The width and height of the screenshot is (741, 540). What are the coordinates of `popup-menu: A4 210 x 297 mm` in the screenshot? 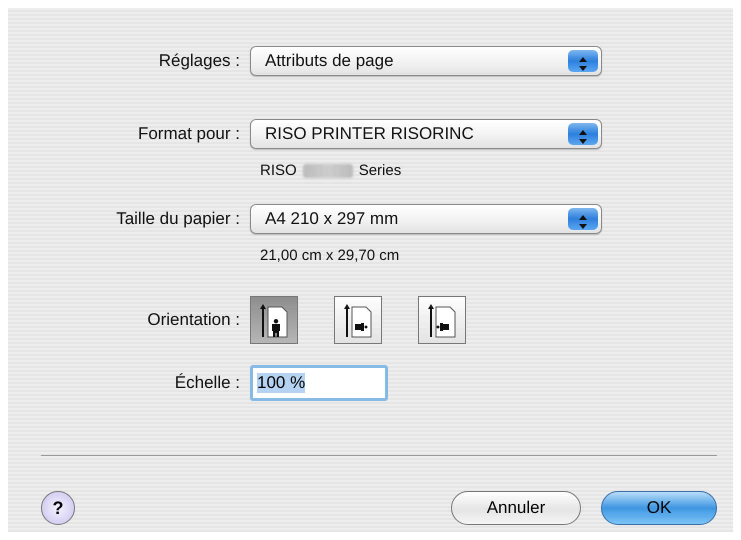 It's located at (426, 219).